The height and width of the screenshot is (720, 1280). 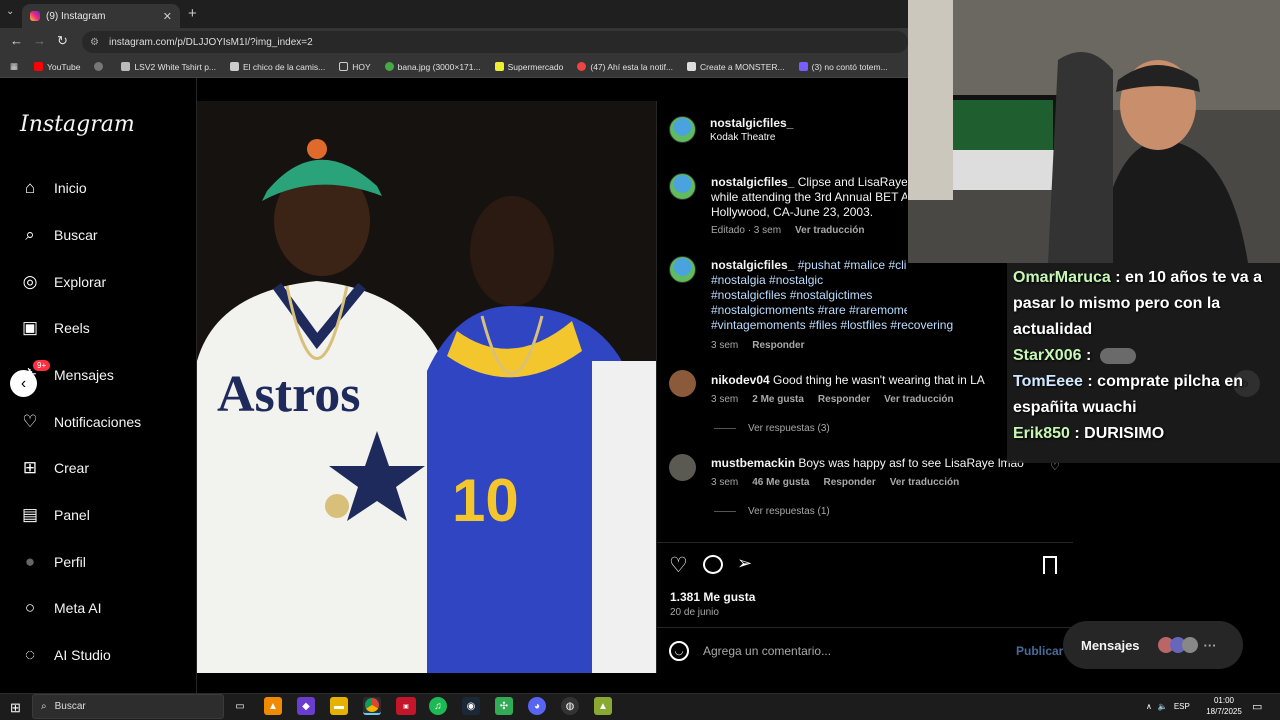 I want to click on comment-2-reply: Responder, so click(x=849, y=482).